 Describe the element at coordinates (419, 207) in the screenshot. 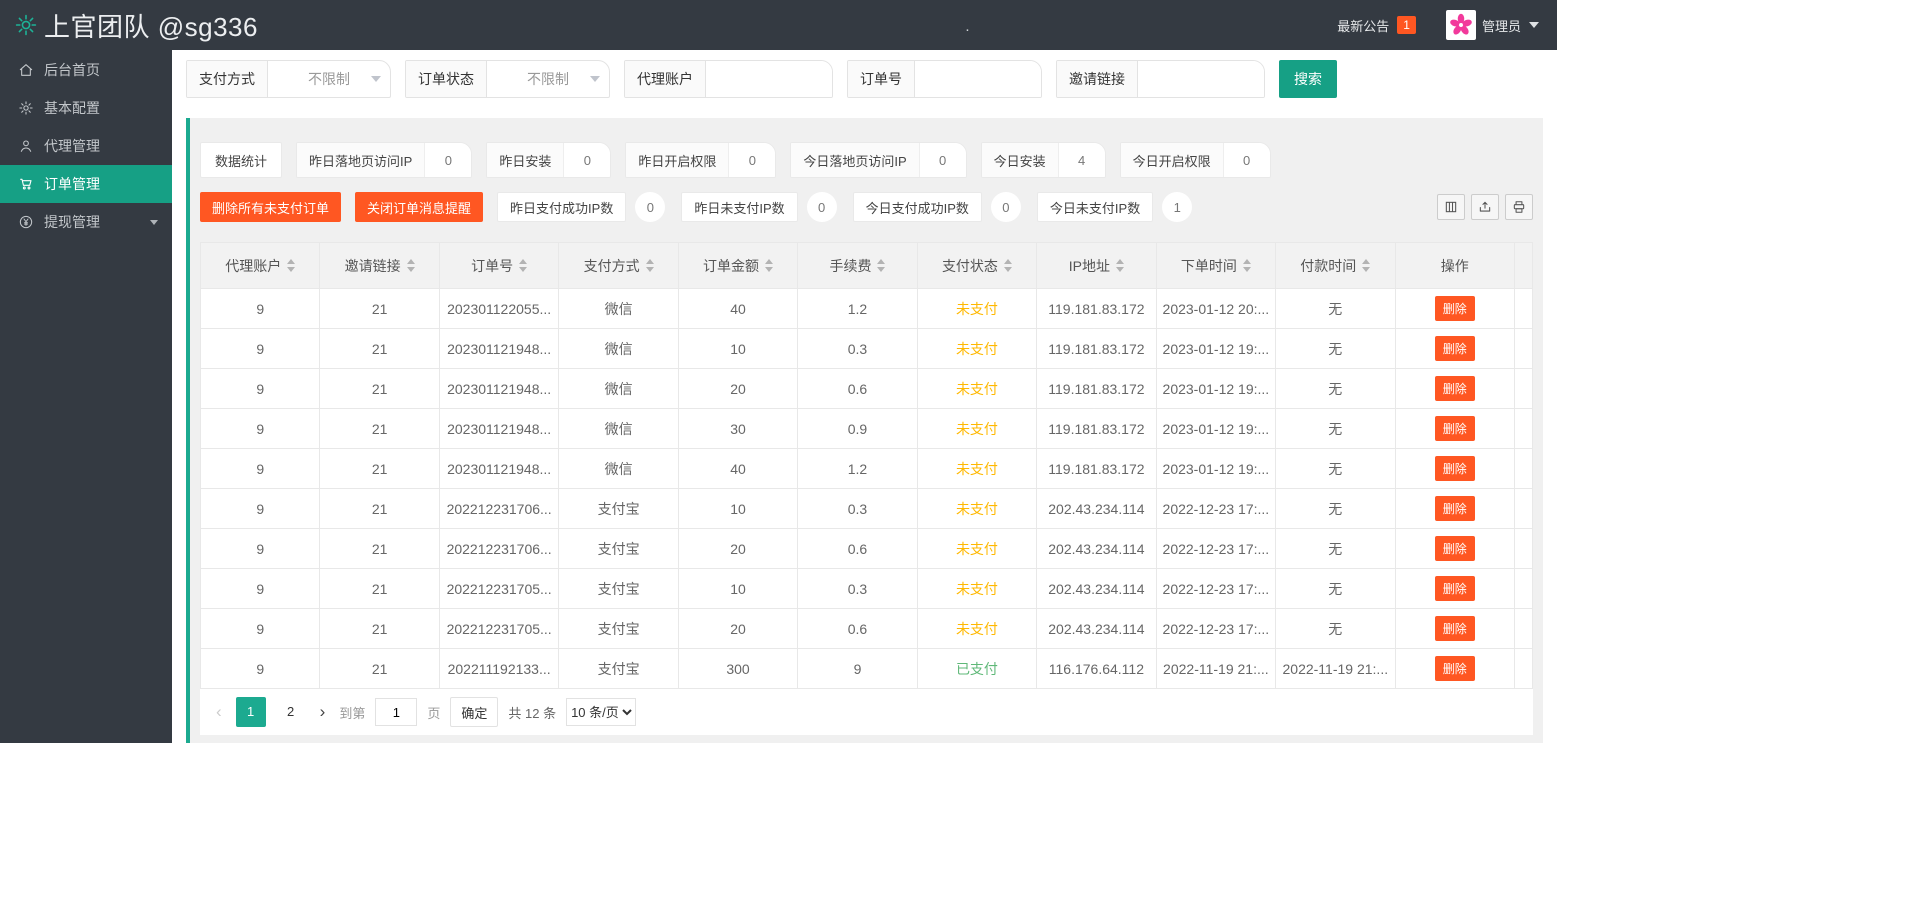

I see `close-order-notify-button: 关闭订单消息提醒` at that location.